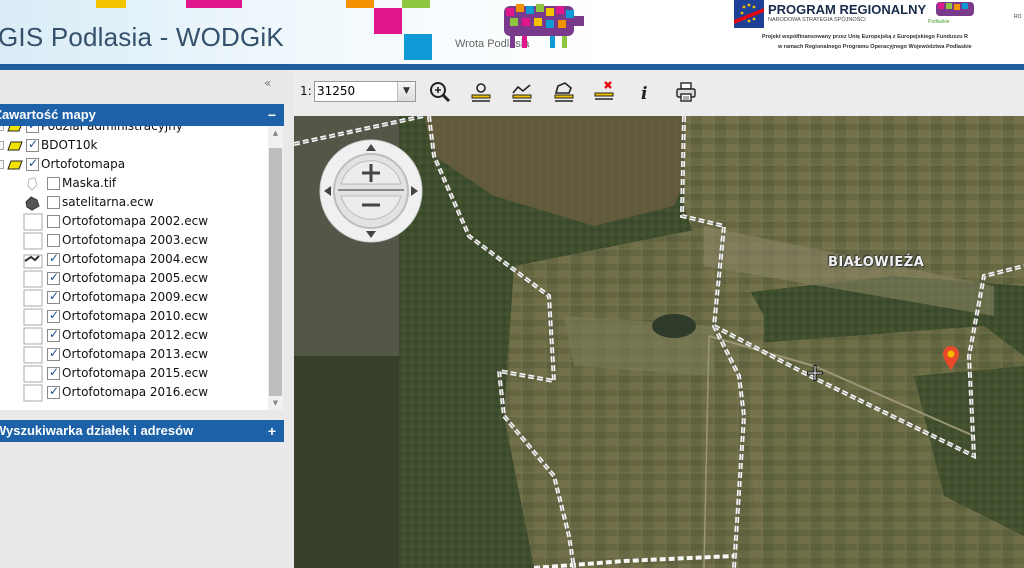 Image resolution: width=1024 pixels, height=568 pixels. I want to click on parcel-search-title: Wyszukiwarka działek i adresów, so click(97, 430).